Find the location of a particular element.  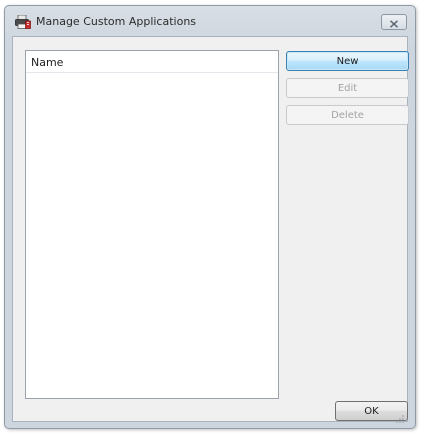

close-button is located at coordinates (394, 22).